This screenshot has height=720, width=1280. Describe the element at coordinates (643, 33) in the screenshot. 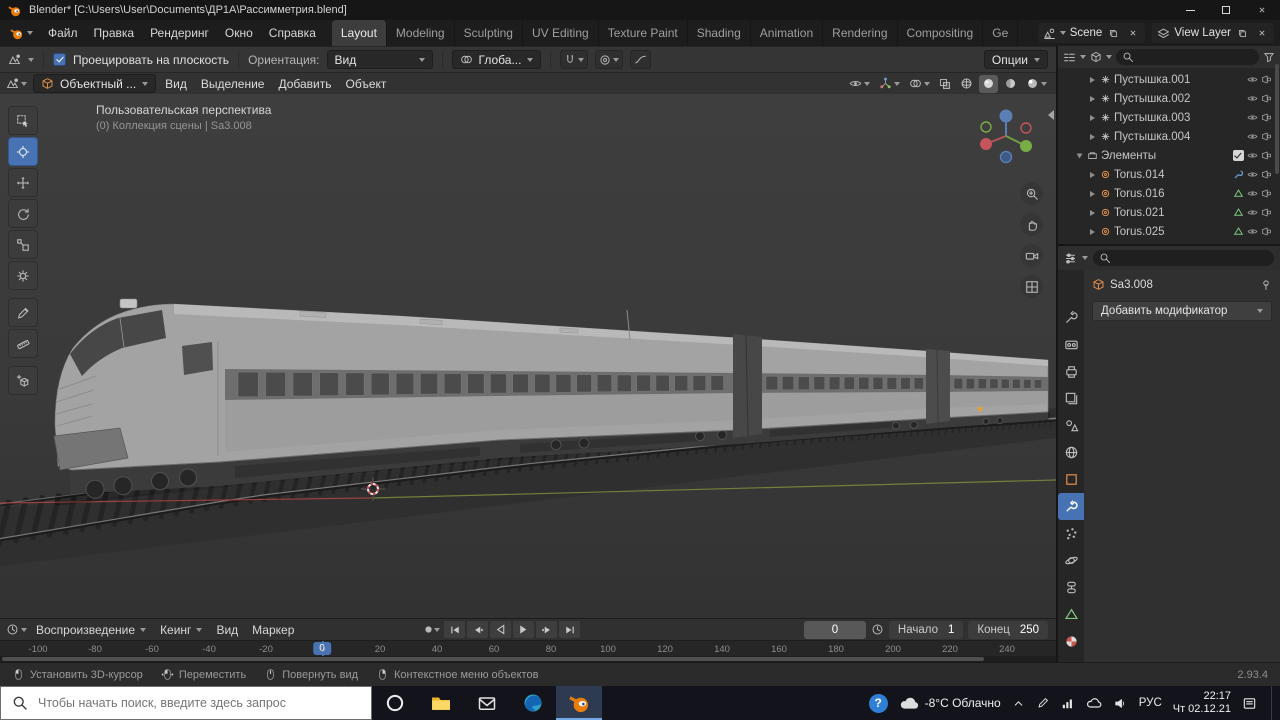

I see `workspace-tab-texture-paint: Texture Paint` at that location.